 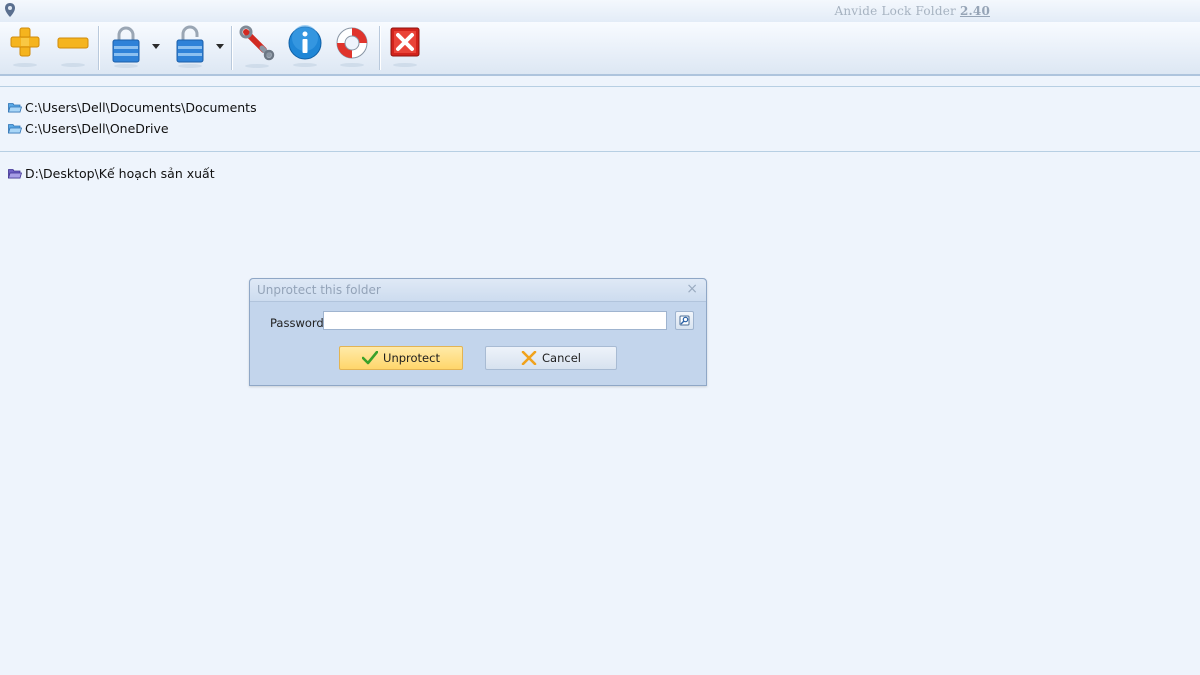 I want to click on unlock-folder-button, so click(x=200, y=47).